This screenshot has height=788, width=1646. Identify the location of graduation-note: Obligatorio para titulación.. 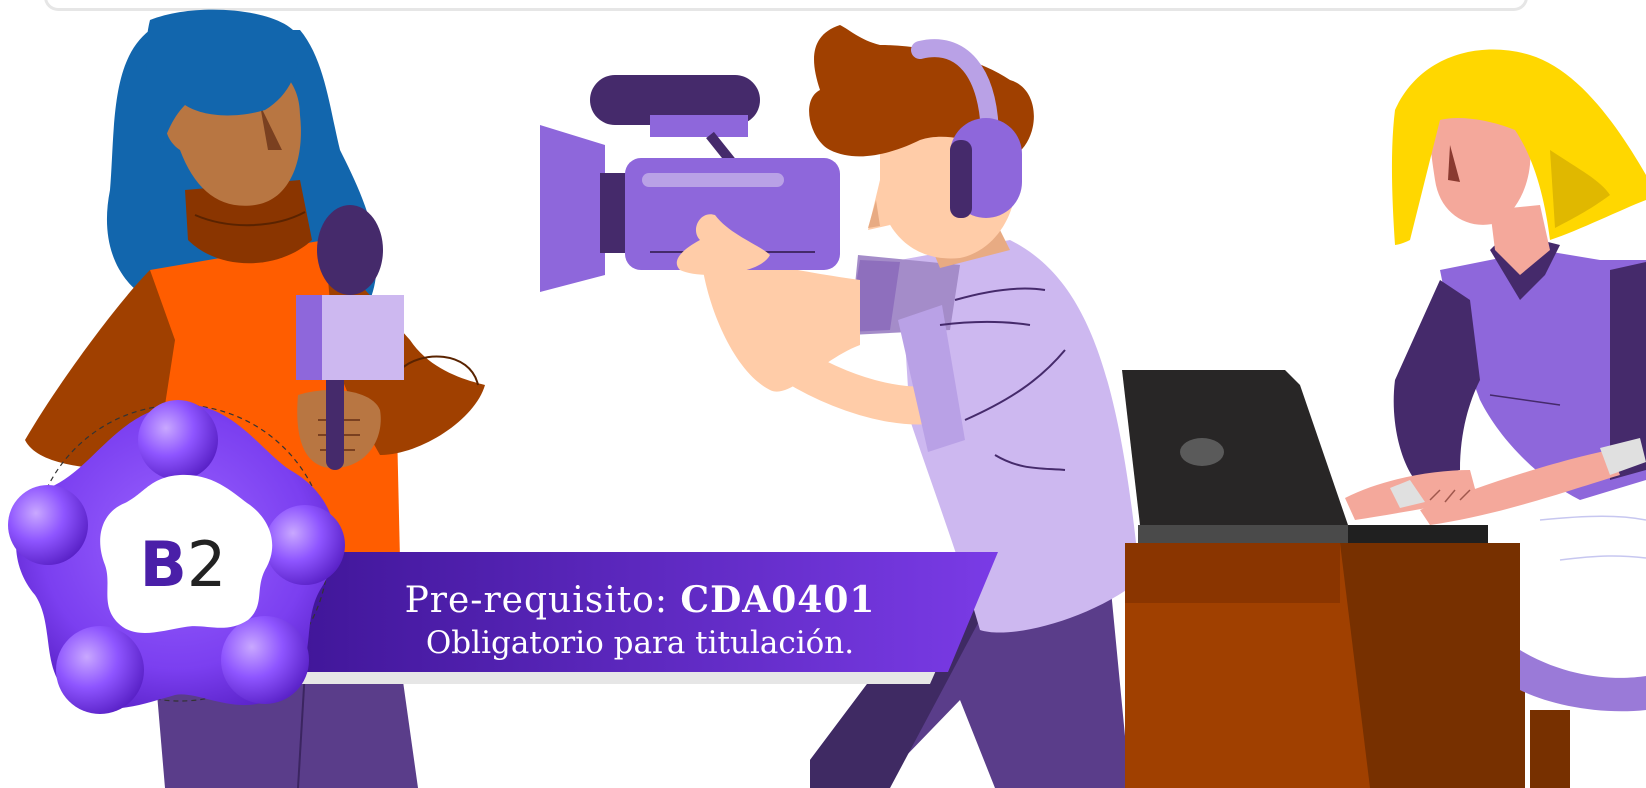
(640, 642).